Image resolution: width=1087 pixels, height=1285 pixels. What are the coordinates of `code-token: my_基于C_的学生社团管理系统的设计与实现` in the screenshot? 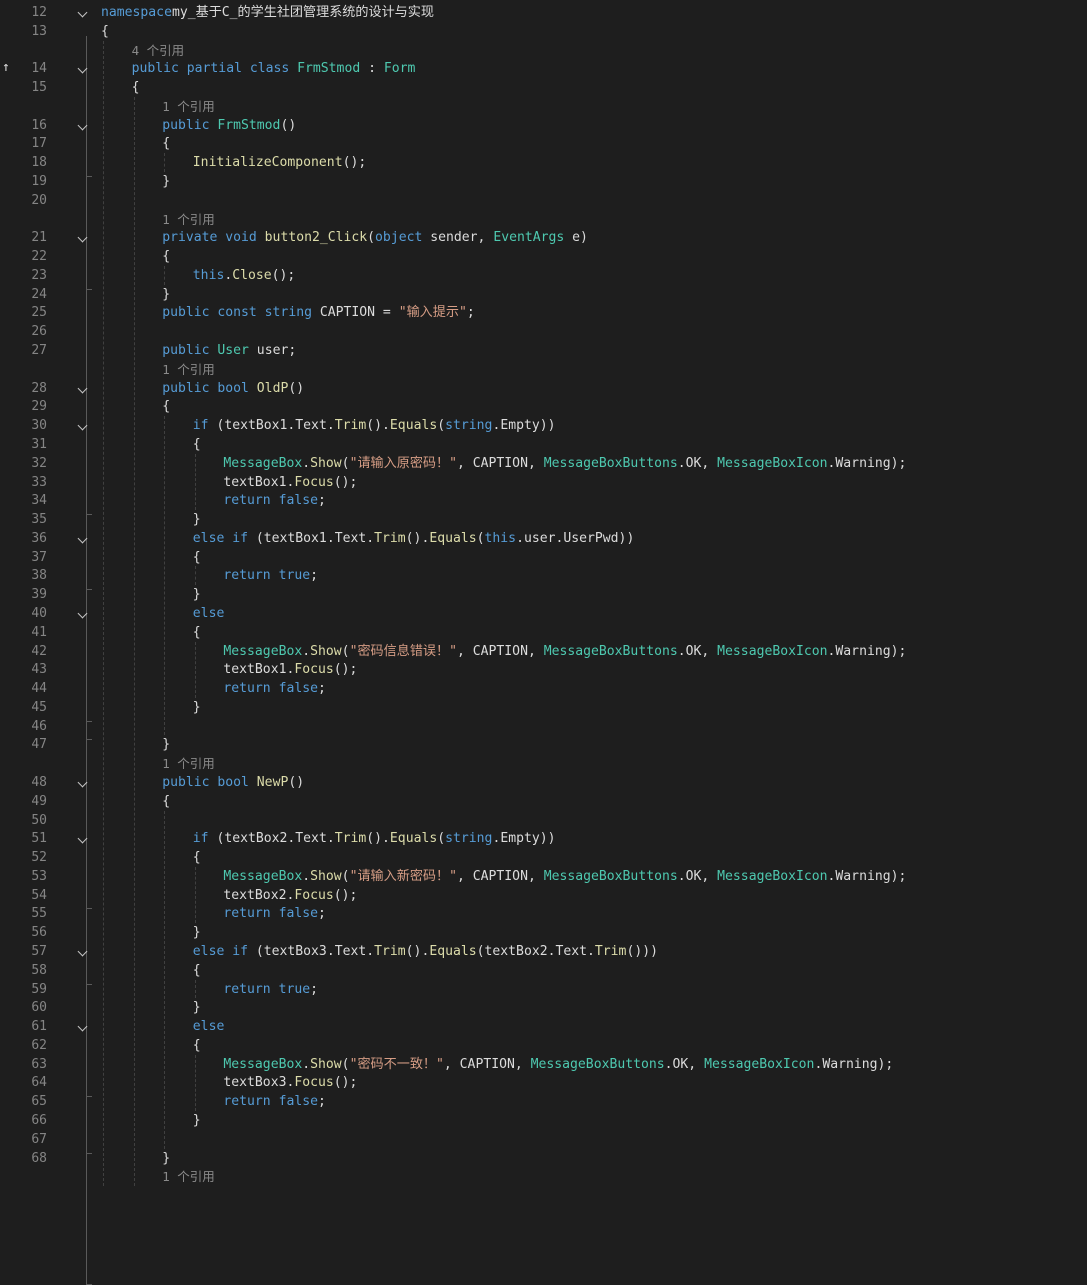 It's located at (302, 12).